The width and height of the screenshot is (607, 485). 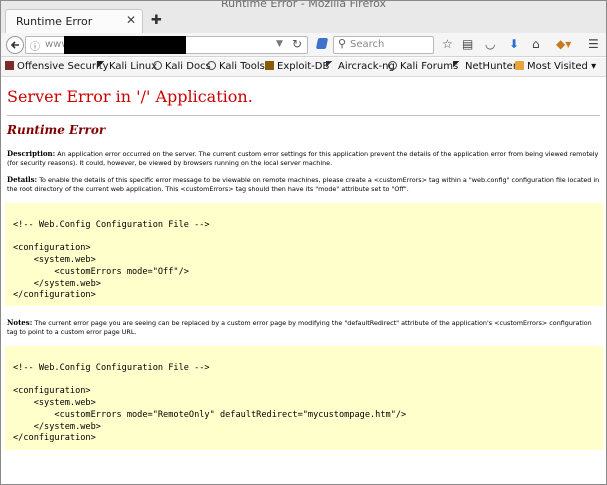 I want to click on bookmark-most-visited: Most Visited ▾, so click(x=555, y=66).